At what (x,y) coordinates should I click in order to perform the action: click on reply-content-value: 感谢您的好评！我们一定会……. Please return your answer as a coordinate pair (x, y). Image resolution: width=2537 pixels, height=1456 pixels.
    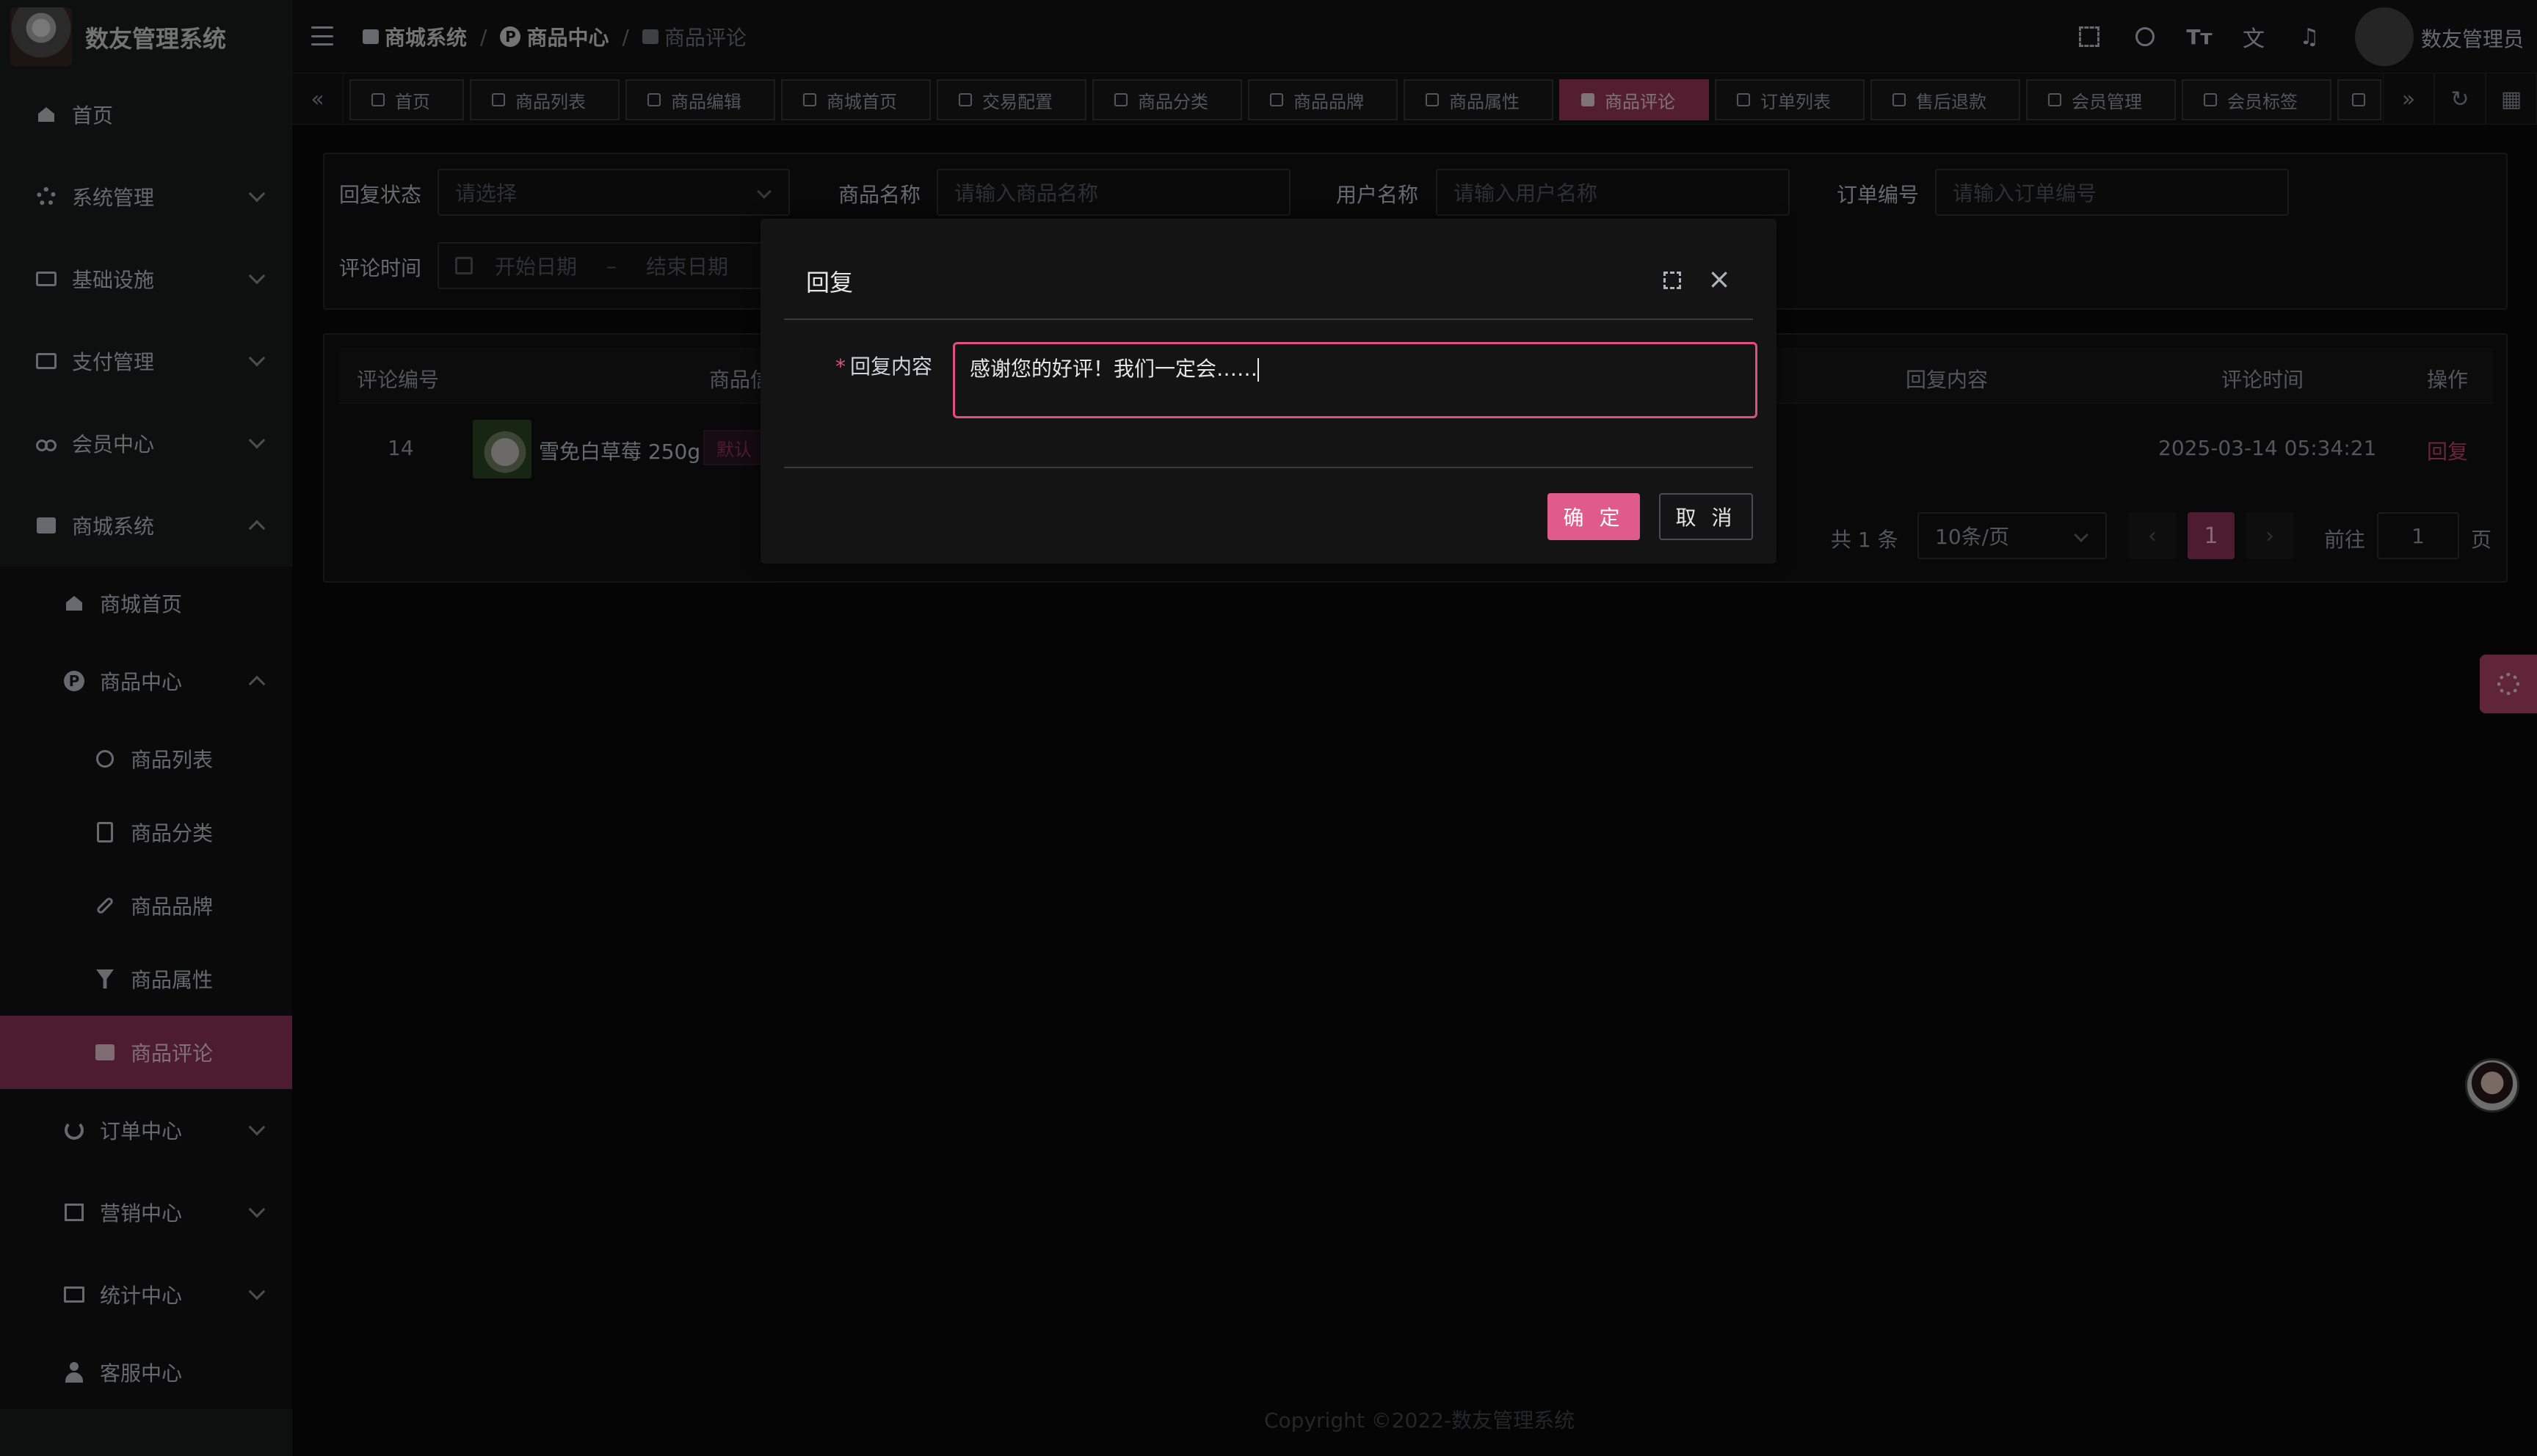
    Looking at the image, I should click on (1114, 369).